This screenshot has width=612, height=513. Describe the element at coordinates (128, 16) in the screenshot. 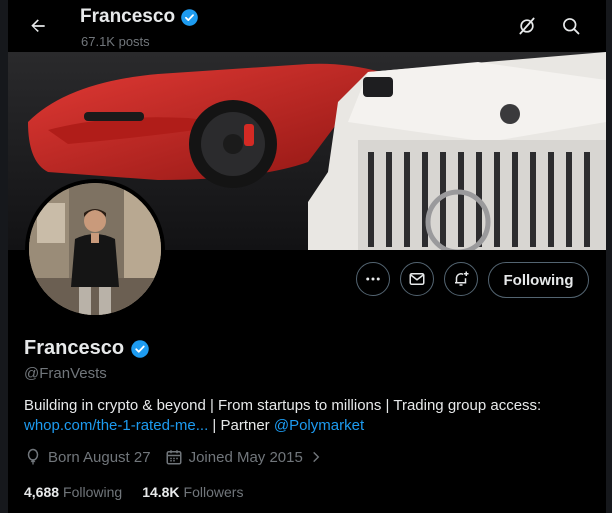

I see `header-display-name: Francesco` at that location.